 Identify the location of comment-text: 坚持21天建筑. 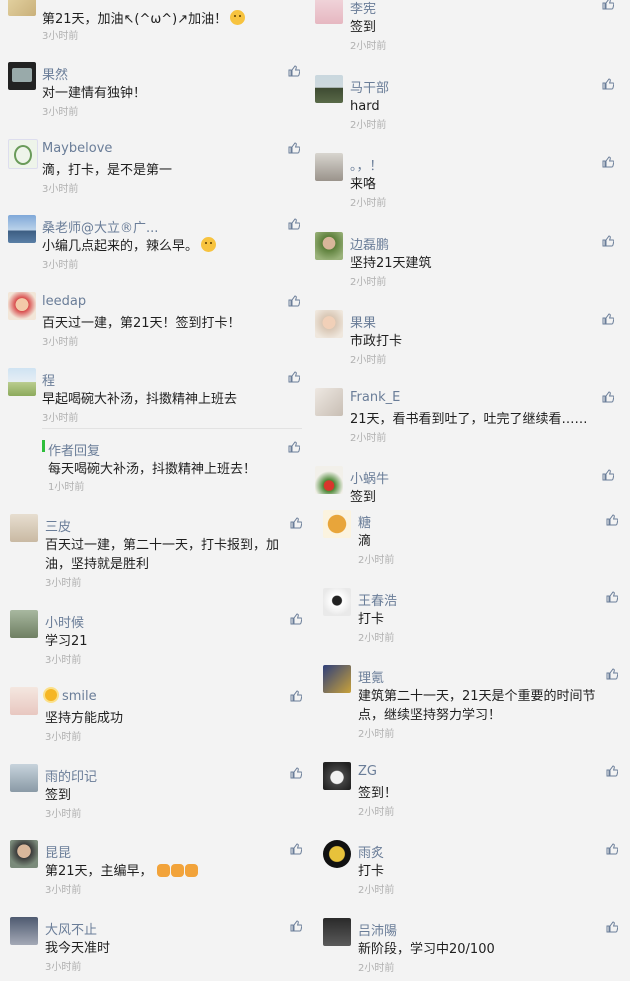
(391, 263).